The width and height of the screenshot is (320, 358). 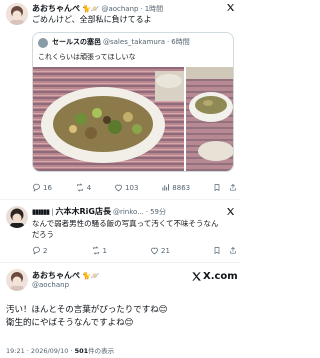 I want to click on watermark-text: X.com, so click(x=220, y=276).